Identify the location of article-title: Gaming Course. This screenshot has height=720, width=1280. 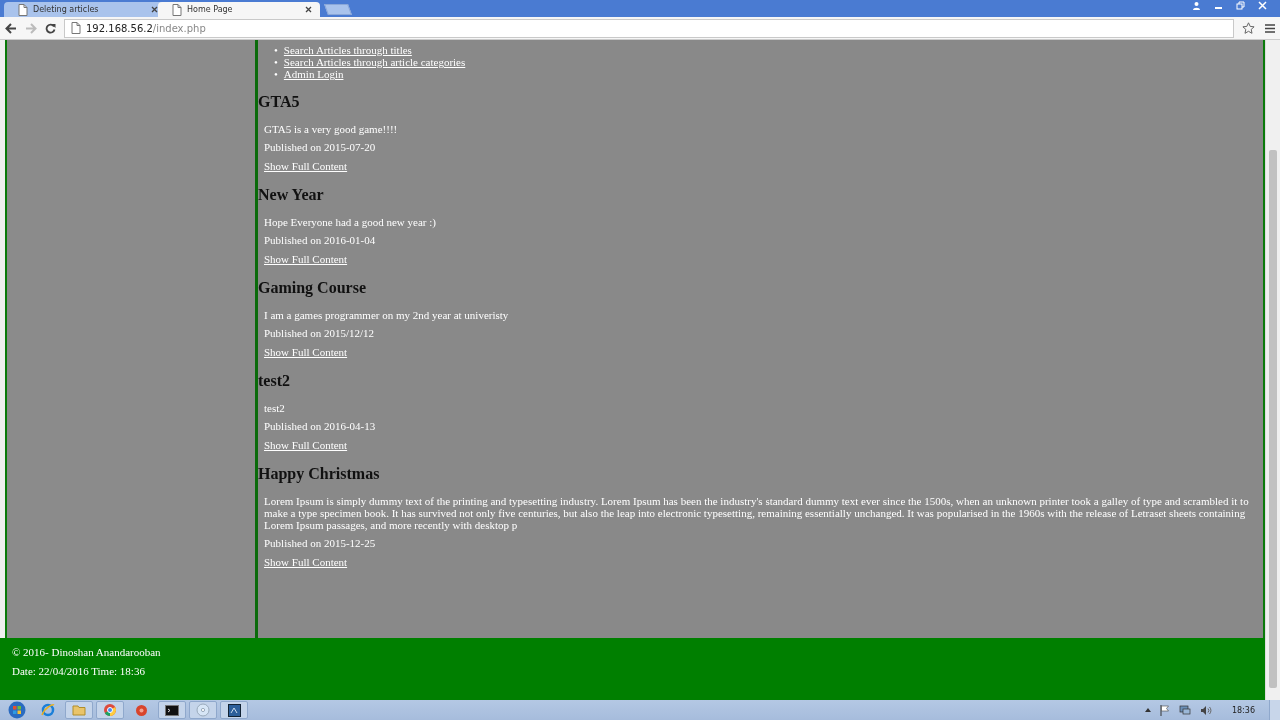
(312, 288).